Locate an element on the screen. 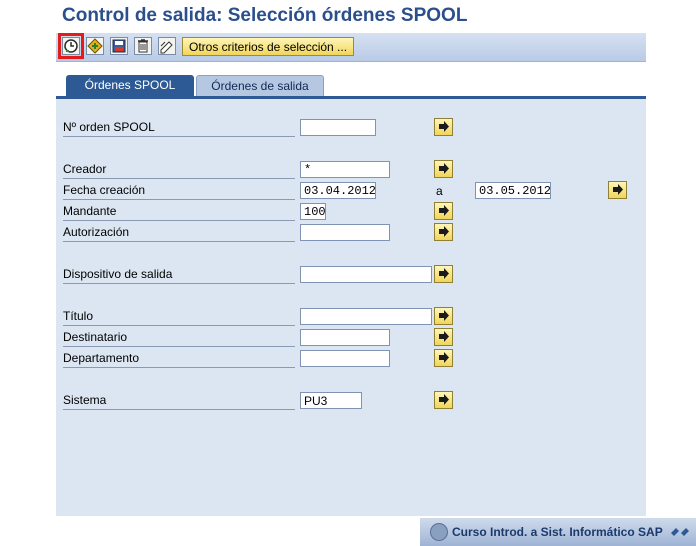  delete-button is located at coordinates (143, 46).